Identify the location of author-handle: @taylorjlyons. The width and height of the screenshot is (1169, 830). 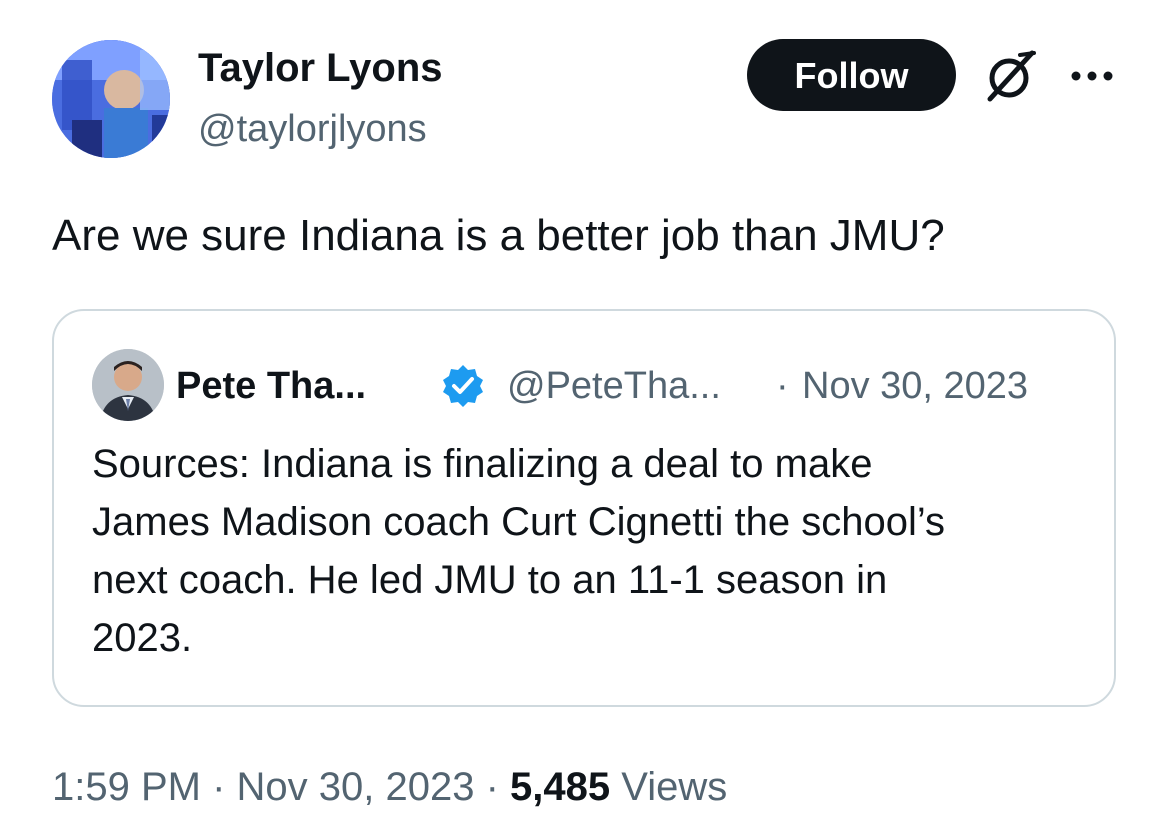
(312, 129).